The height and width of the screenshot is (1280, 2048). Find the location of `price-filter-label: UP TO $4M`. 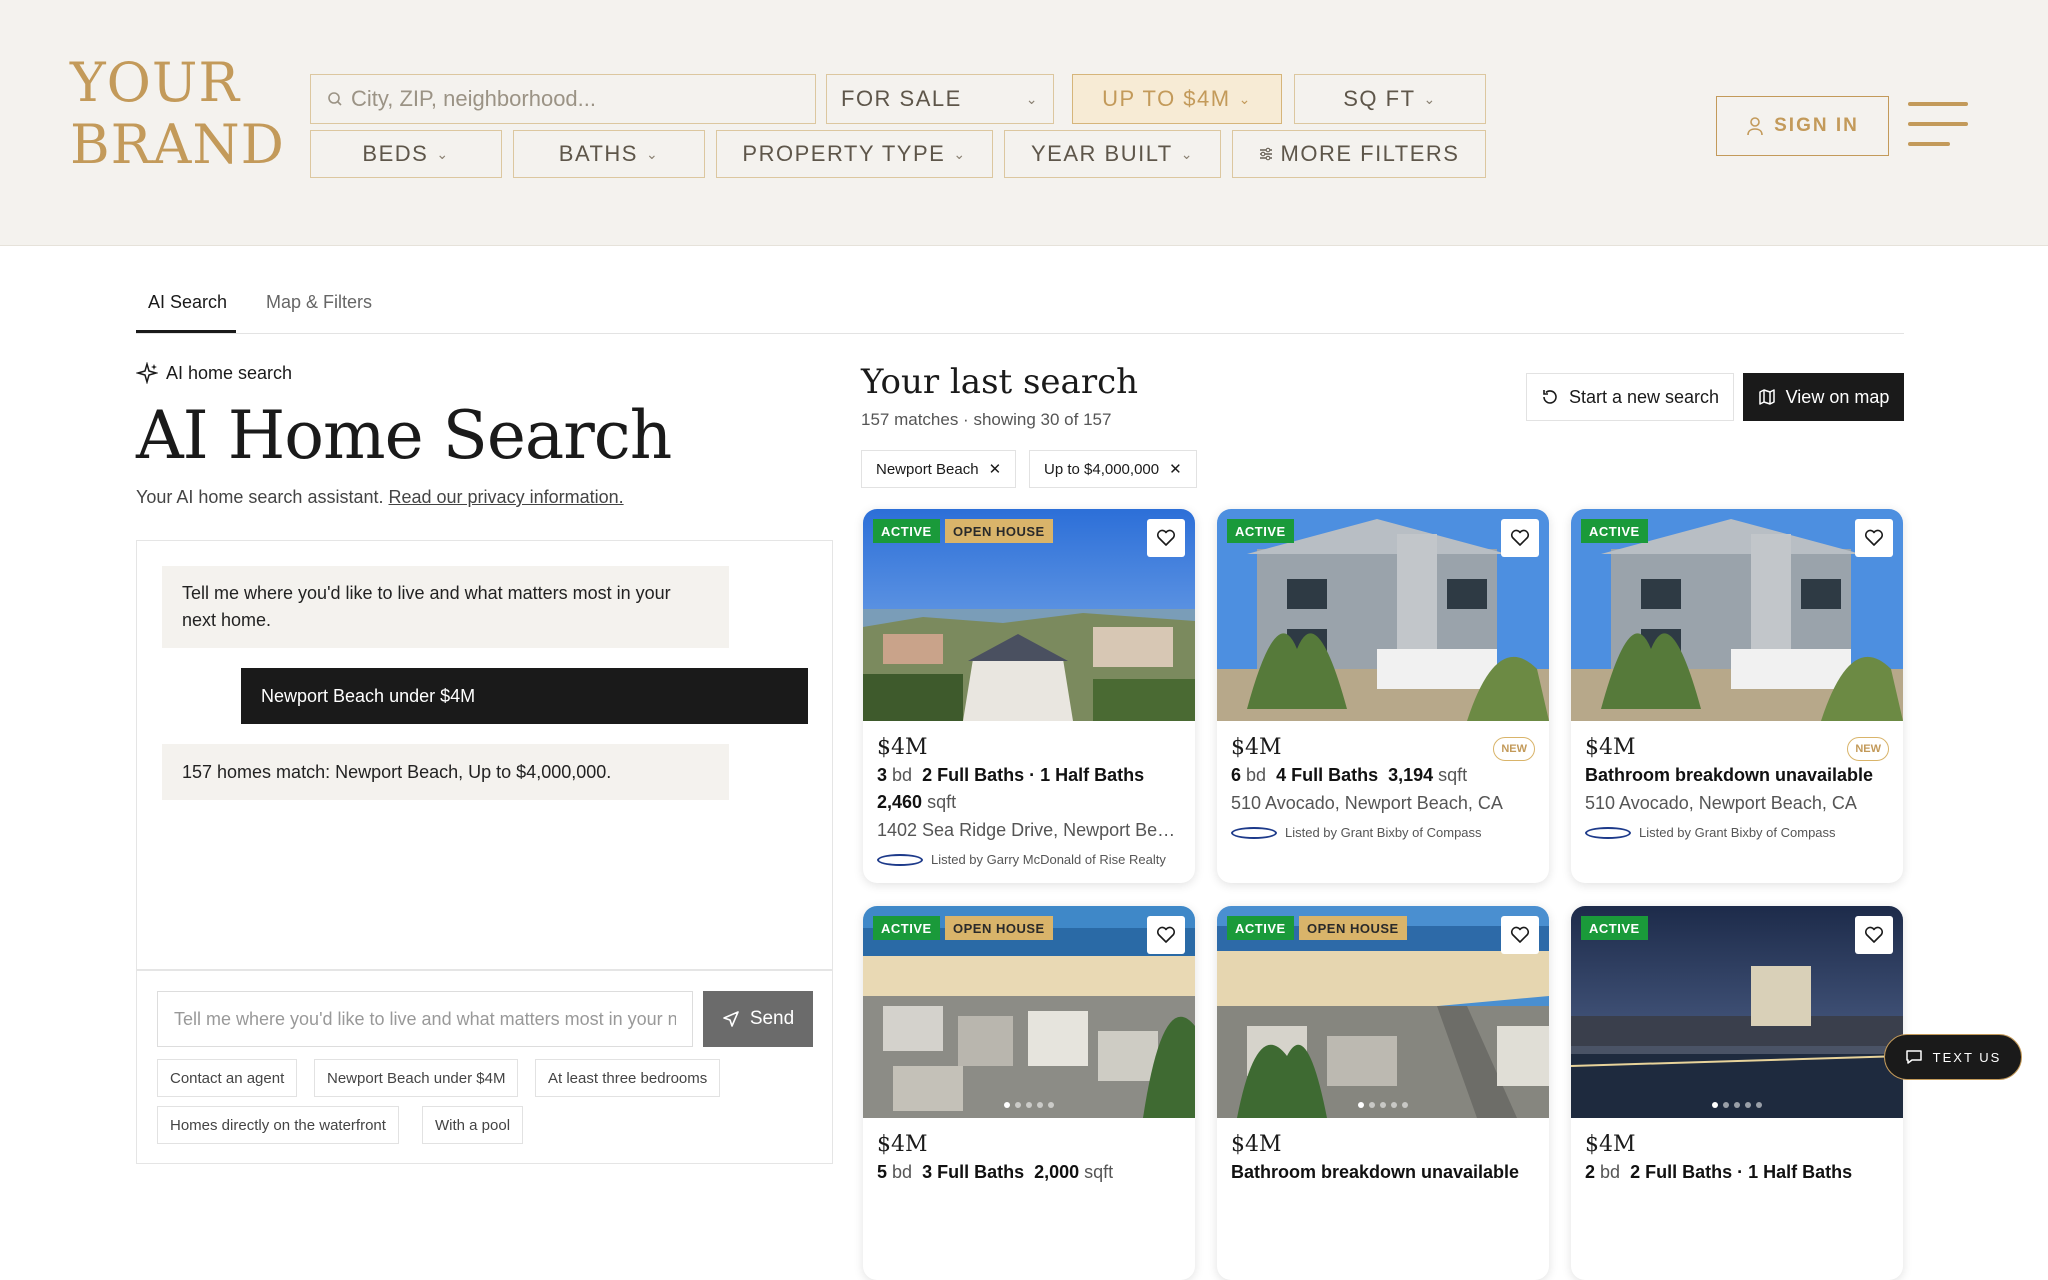

price-filter-label: UP TO $4M is located at coordinates (1166, 98).